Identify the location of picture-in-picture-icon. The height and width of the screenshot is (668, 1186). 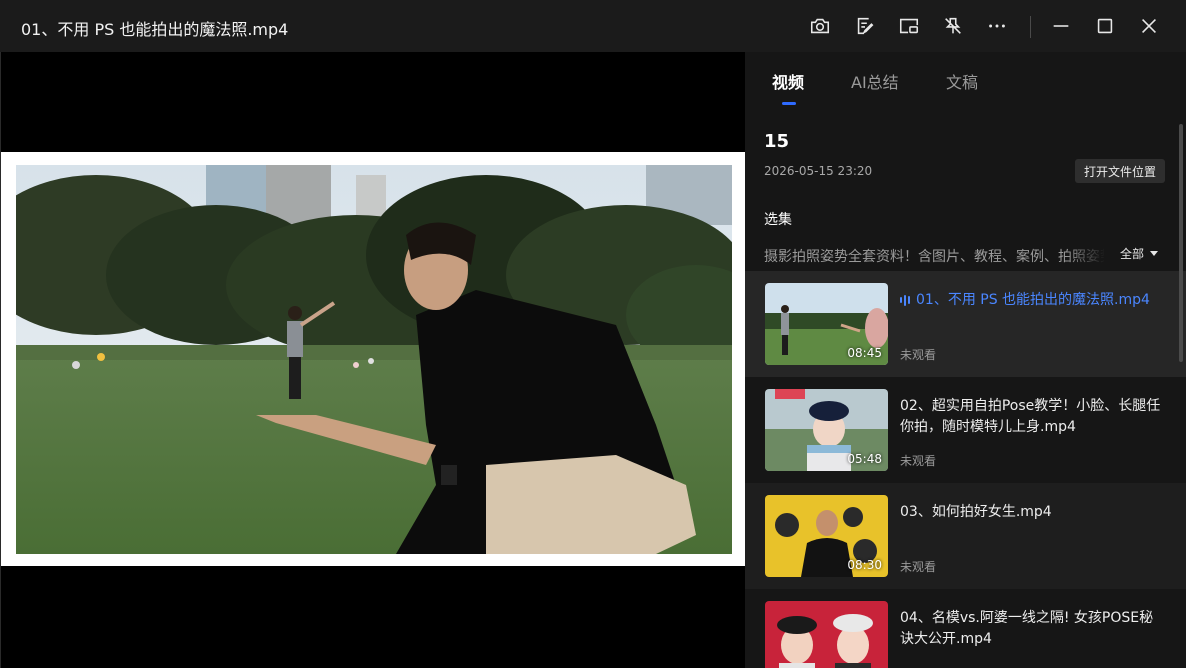
(909, 26).